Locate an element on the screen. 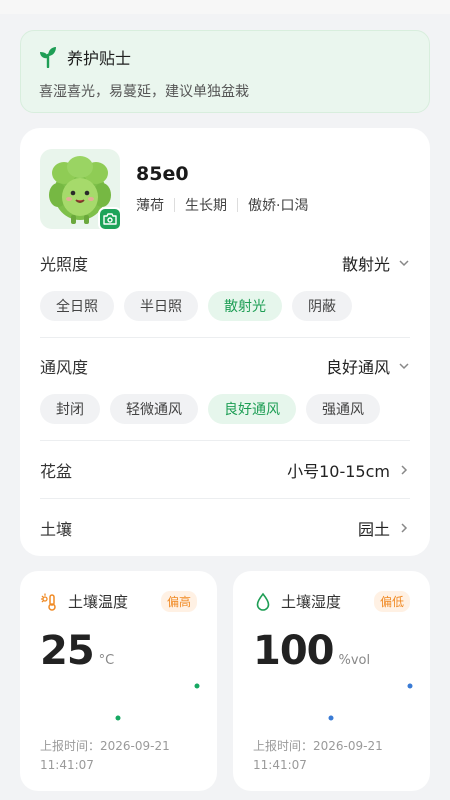 This screenshot has height=800, width=450. status-bar is located at coordinates (225, 7).